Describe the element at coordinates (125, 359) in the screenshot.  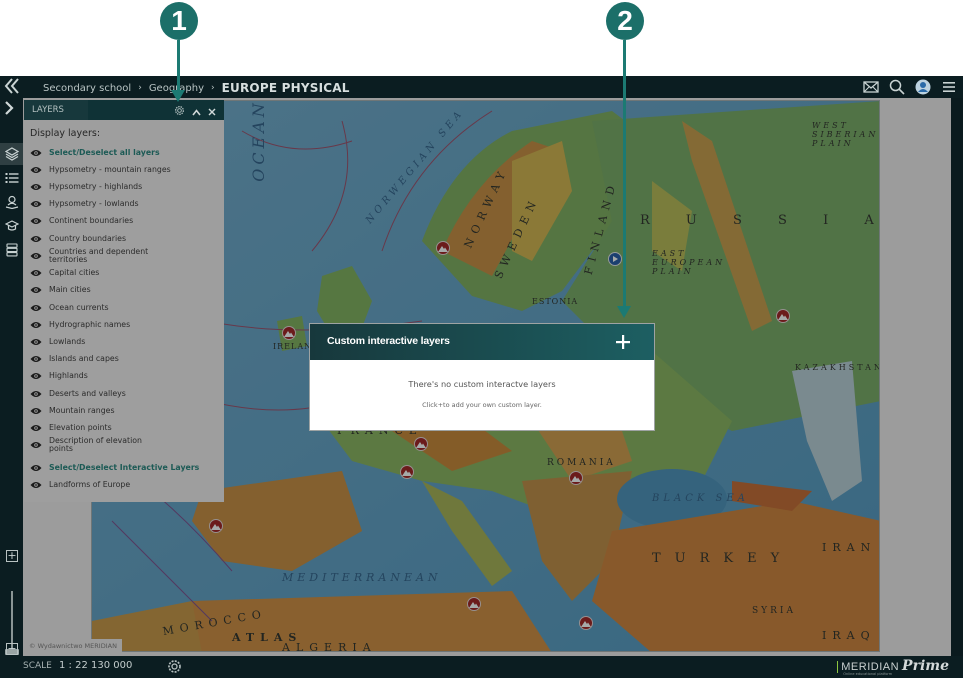
I see `layer-item: Islands and capes` at that location.